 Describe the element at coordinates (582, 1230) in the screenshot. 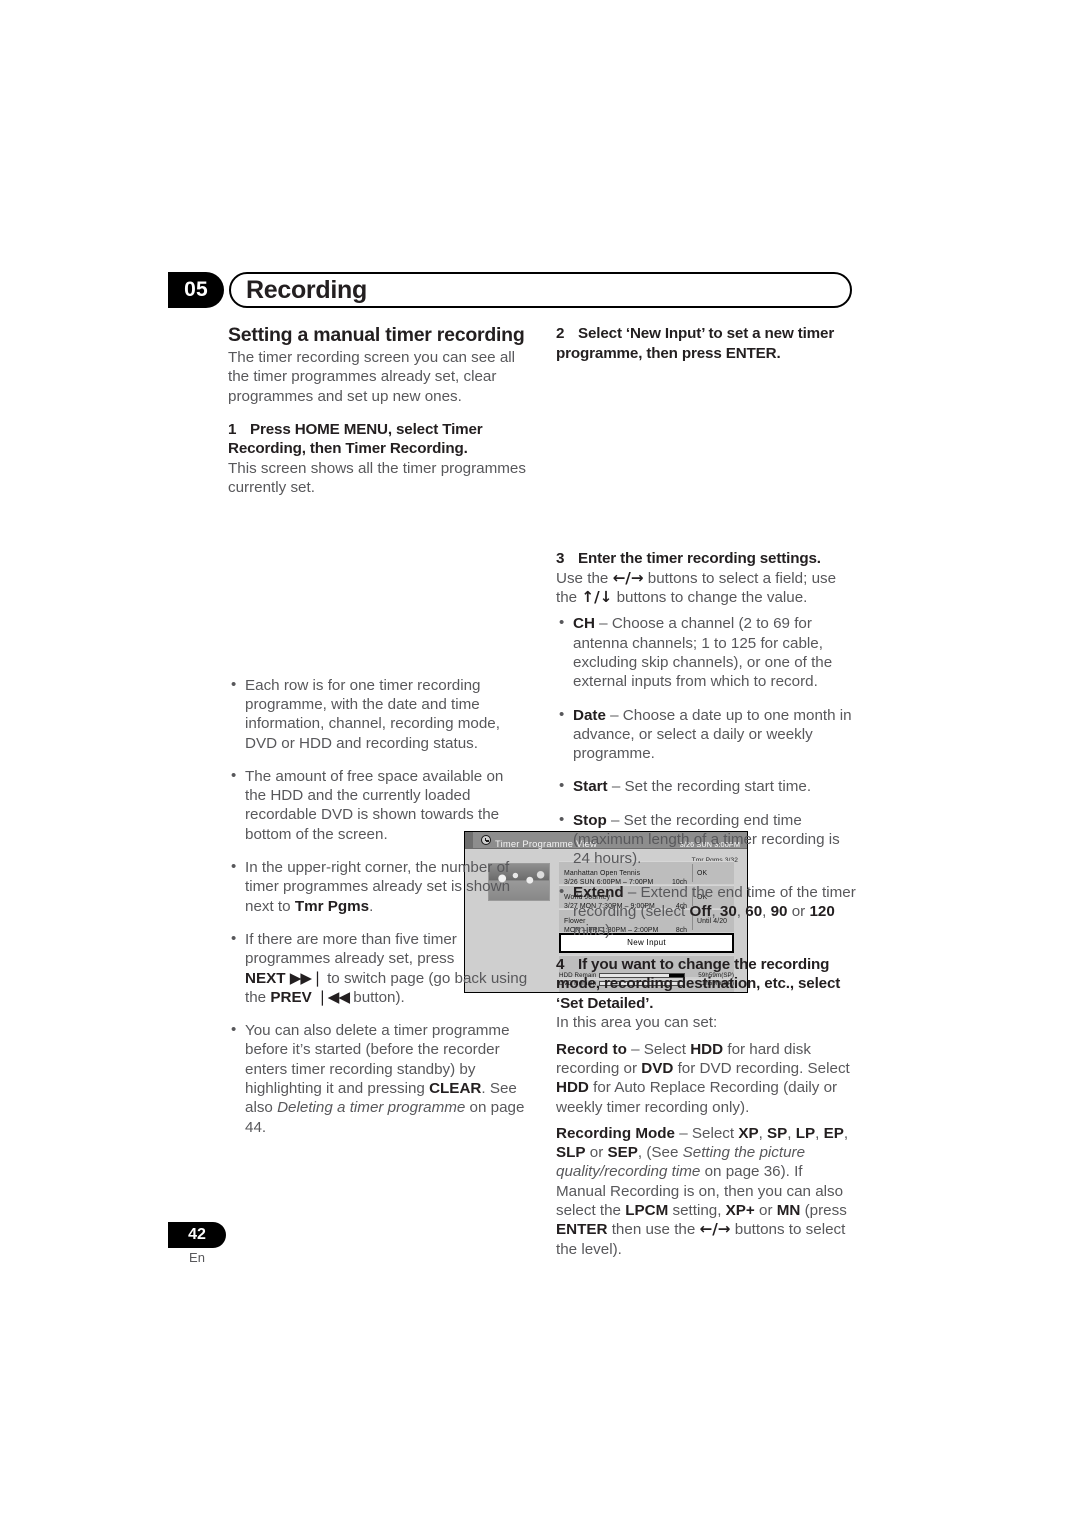

I see `rec-mode-enter: ENTER` at that location.